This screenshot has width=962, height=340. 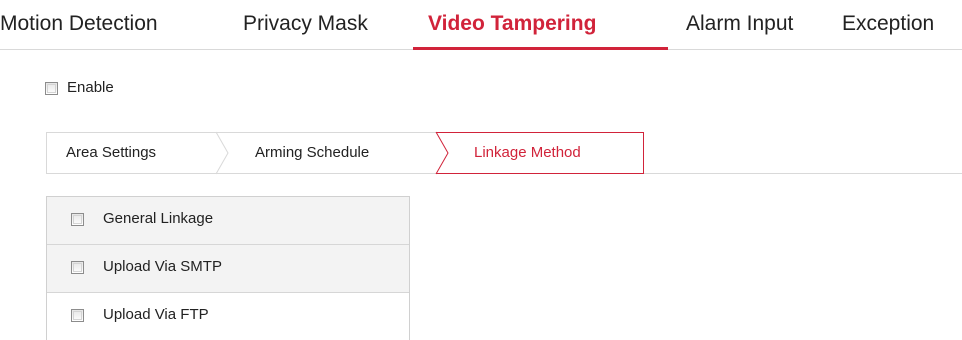 What do you see at coordinates (527, 153) in the screenshot?
I see `sub-tab-linkage-method: Linkage Method` at bounding box center [527, 153].